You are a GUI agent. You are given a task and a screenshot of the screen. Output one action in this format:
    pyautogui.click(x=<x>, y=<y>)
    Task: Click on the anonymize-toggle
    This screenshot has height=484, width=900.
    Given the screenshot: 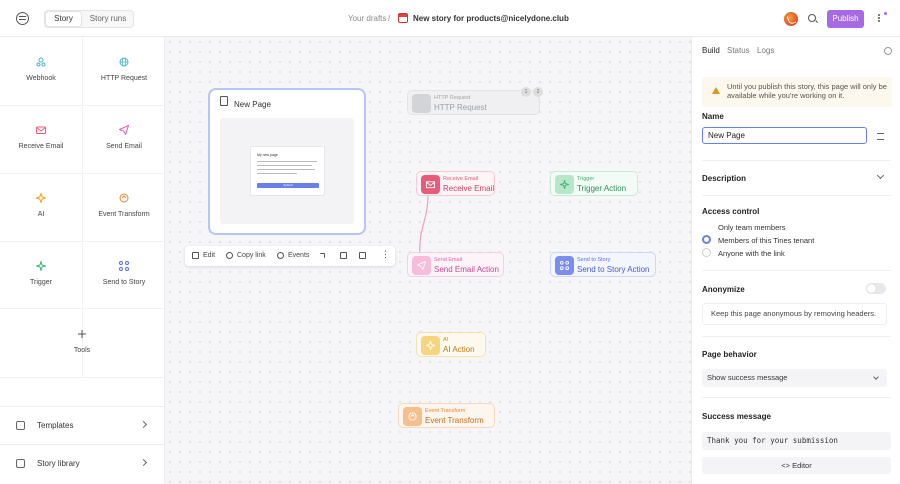 What is the action you would take?
    pyautogui.click(x=876, y=288)
    